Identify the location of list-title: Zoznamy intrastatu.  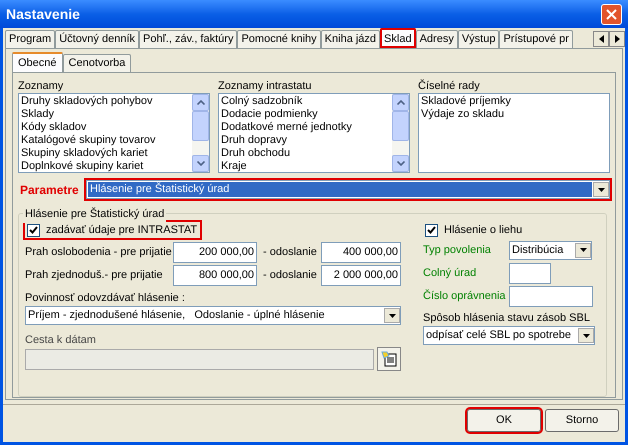
(265, 86).